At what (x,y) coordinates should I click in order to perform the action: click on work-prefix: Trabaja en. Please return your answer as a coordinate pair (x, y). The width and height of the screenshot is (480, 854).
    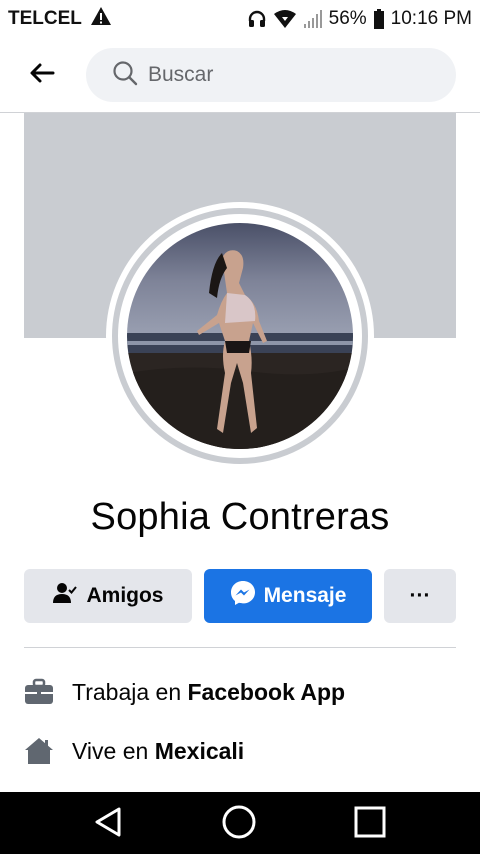
    Looking at the image, I should click on (130, 691).